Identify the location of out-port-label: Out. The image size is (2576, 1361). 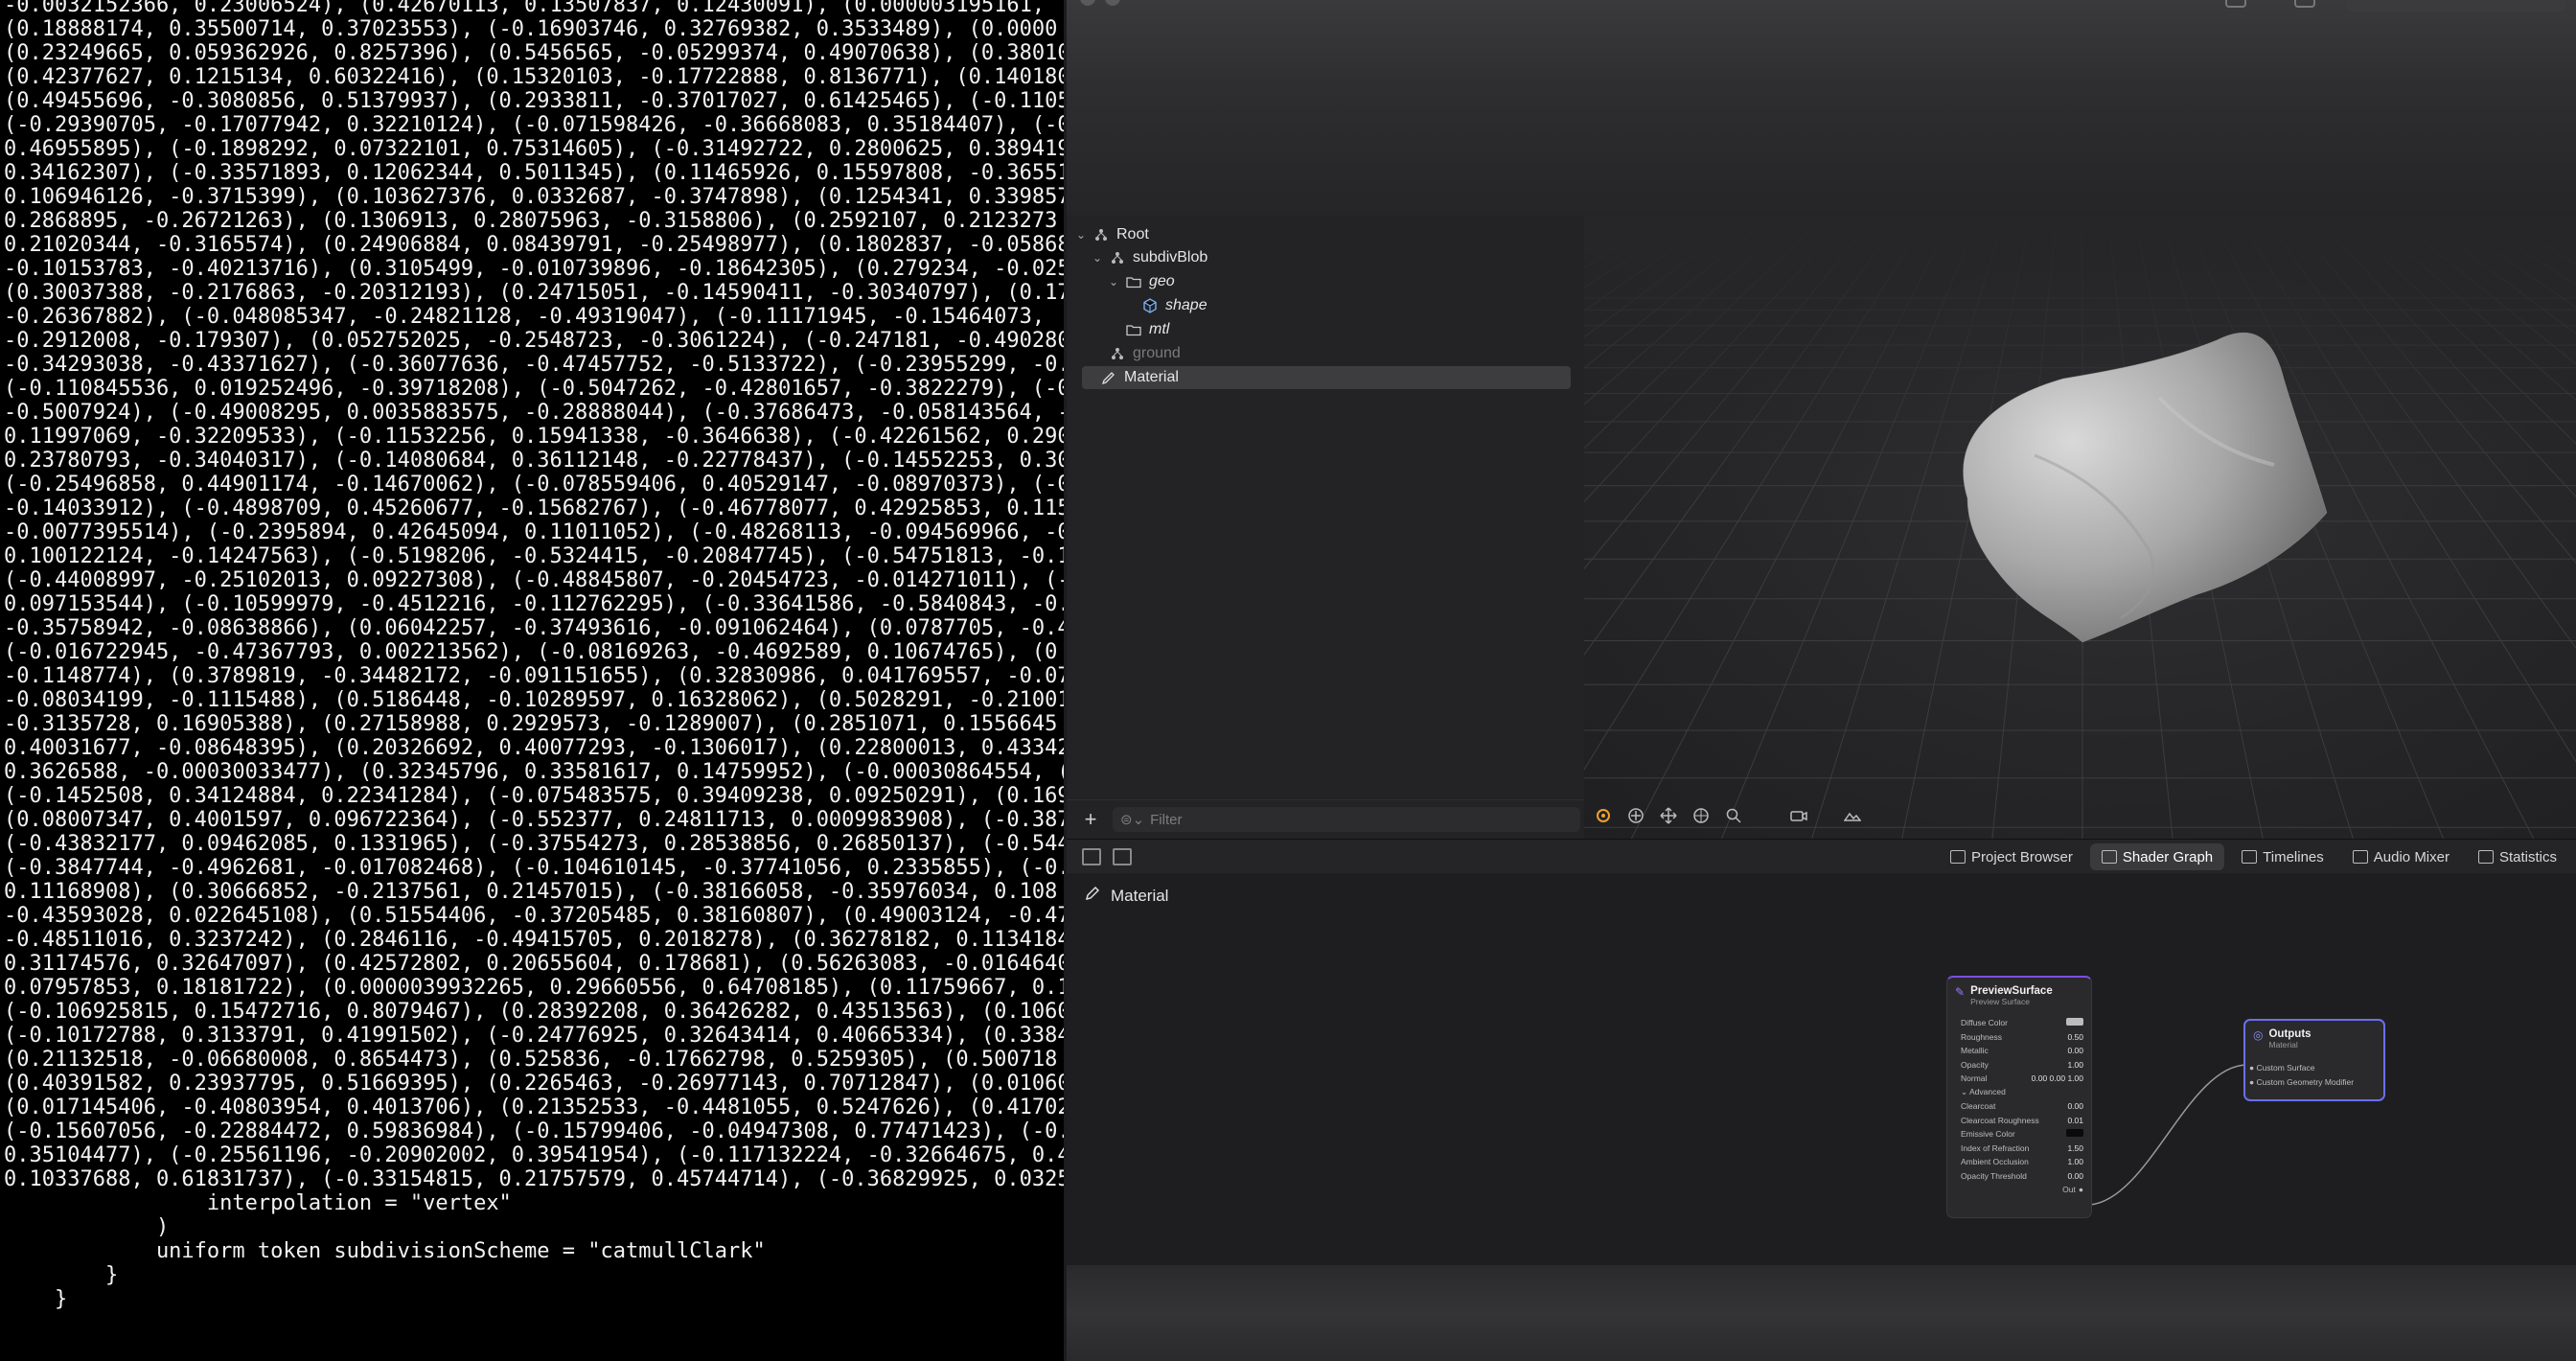
(2069, 1190).